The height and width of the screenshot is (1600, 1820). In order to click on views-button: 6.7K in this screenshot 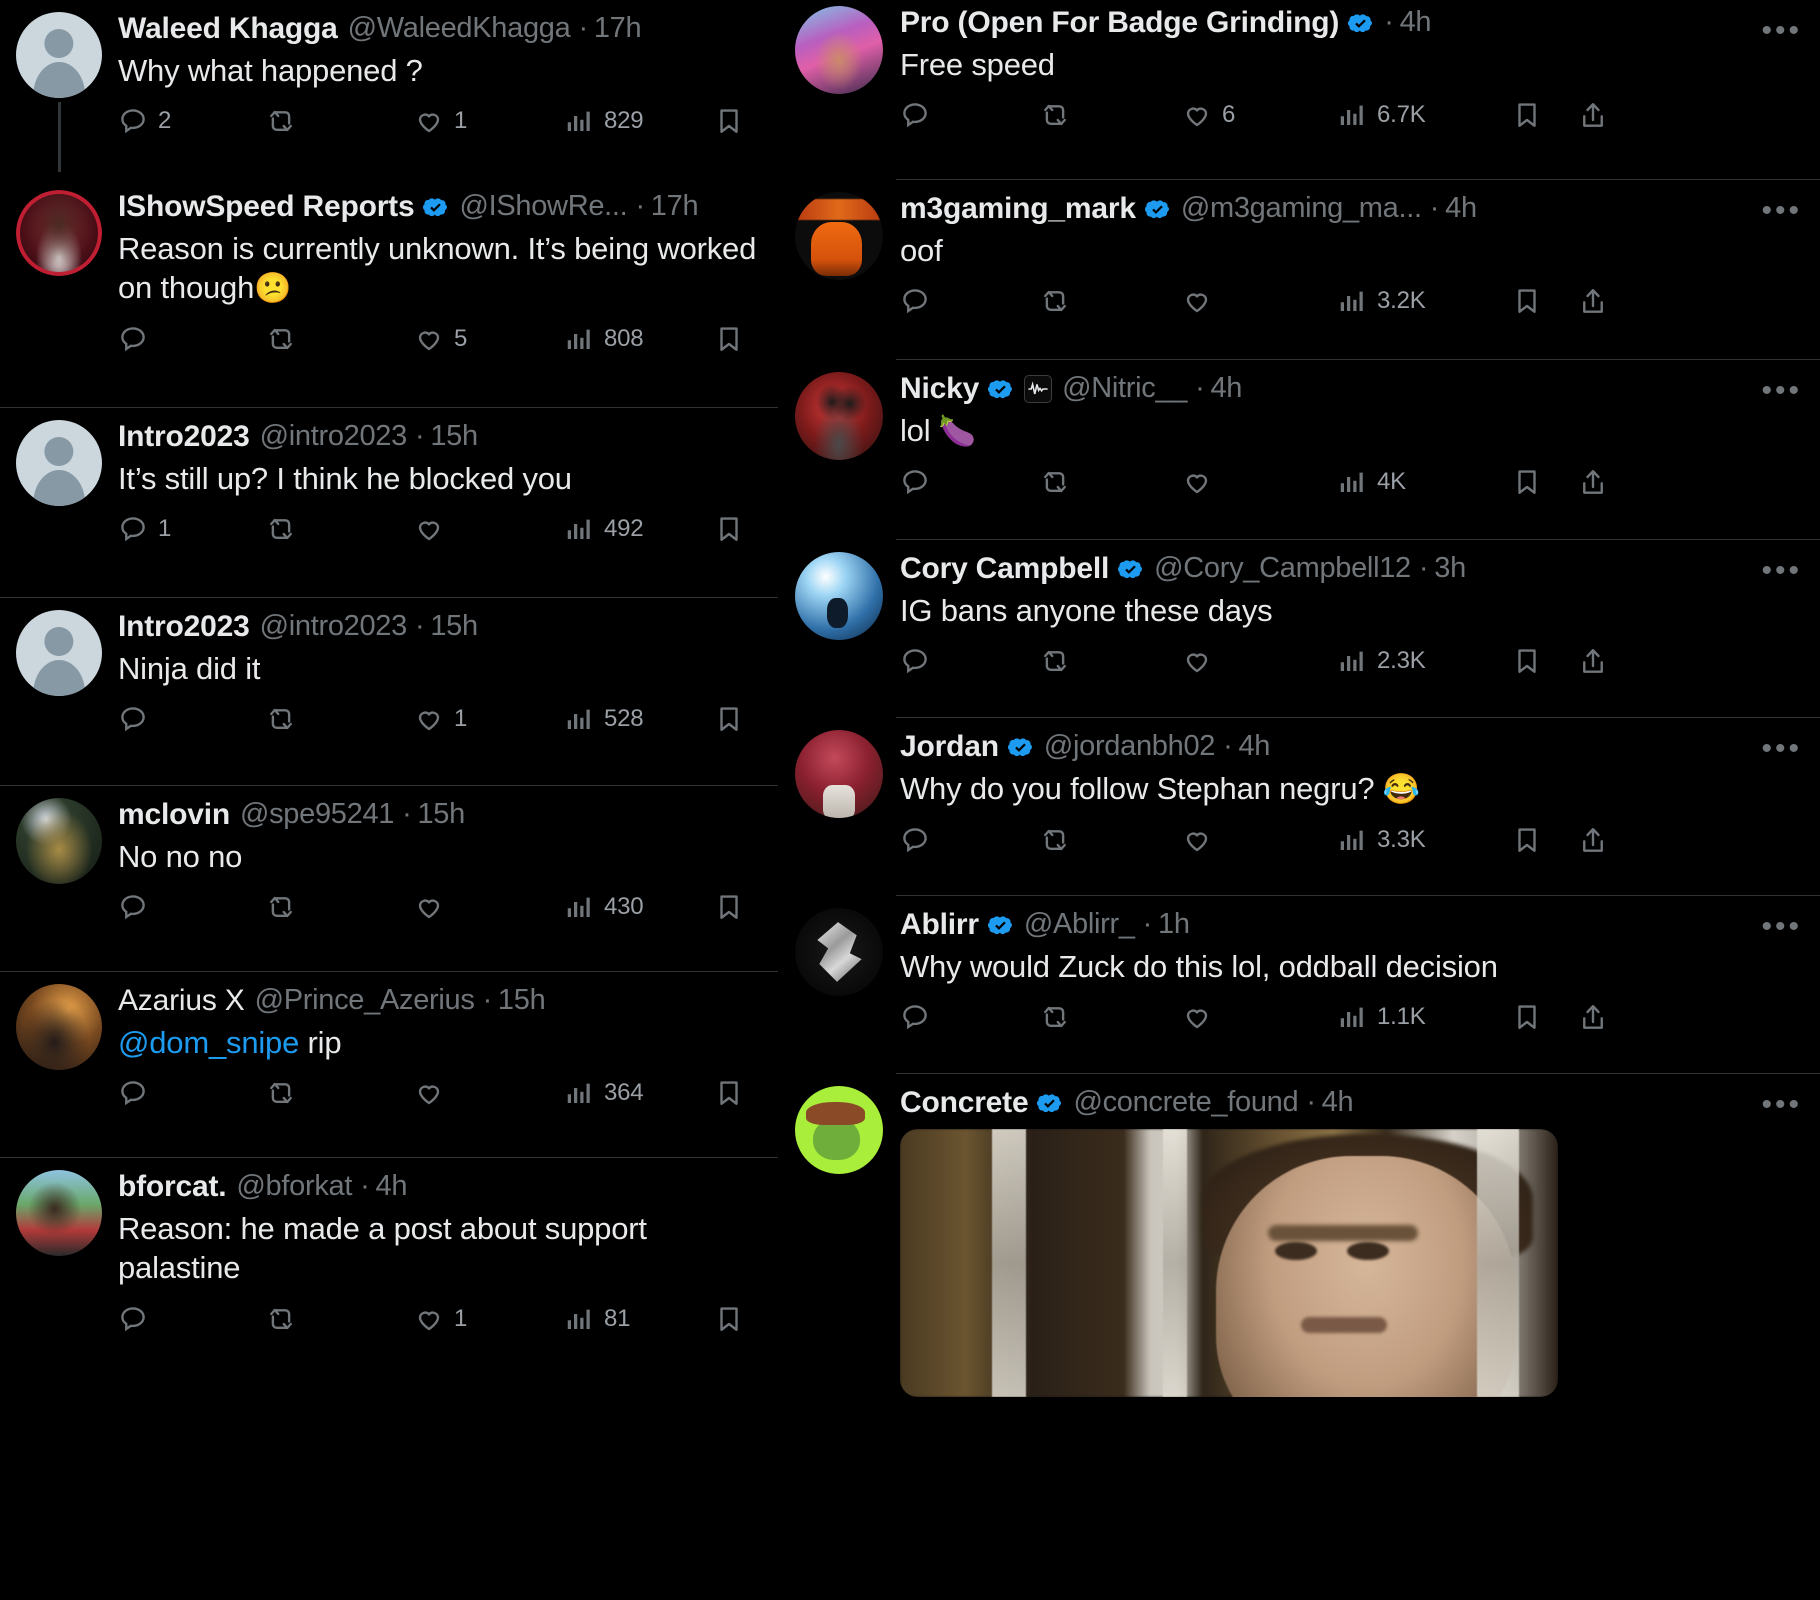, I will do `click(1424, 115)`.